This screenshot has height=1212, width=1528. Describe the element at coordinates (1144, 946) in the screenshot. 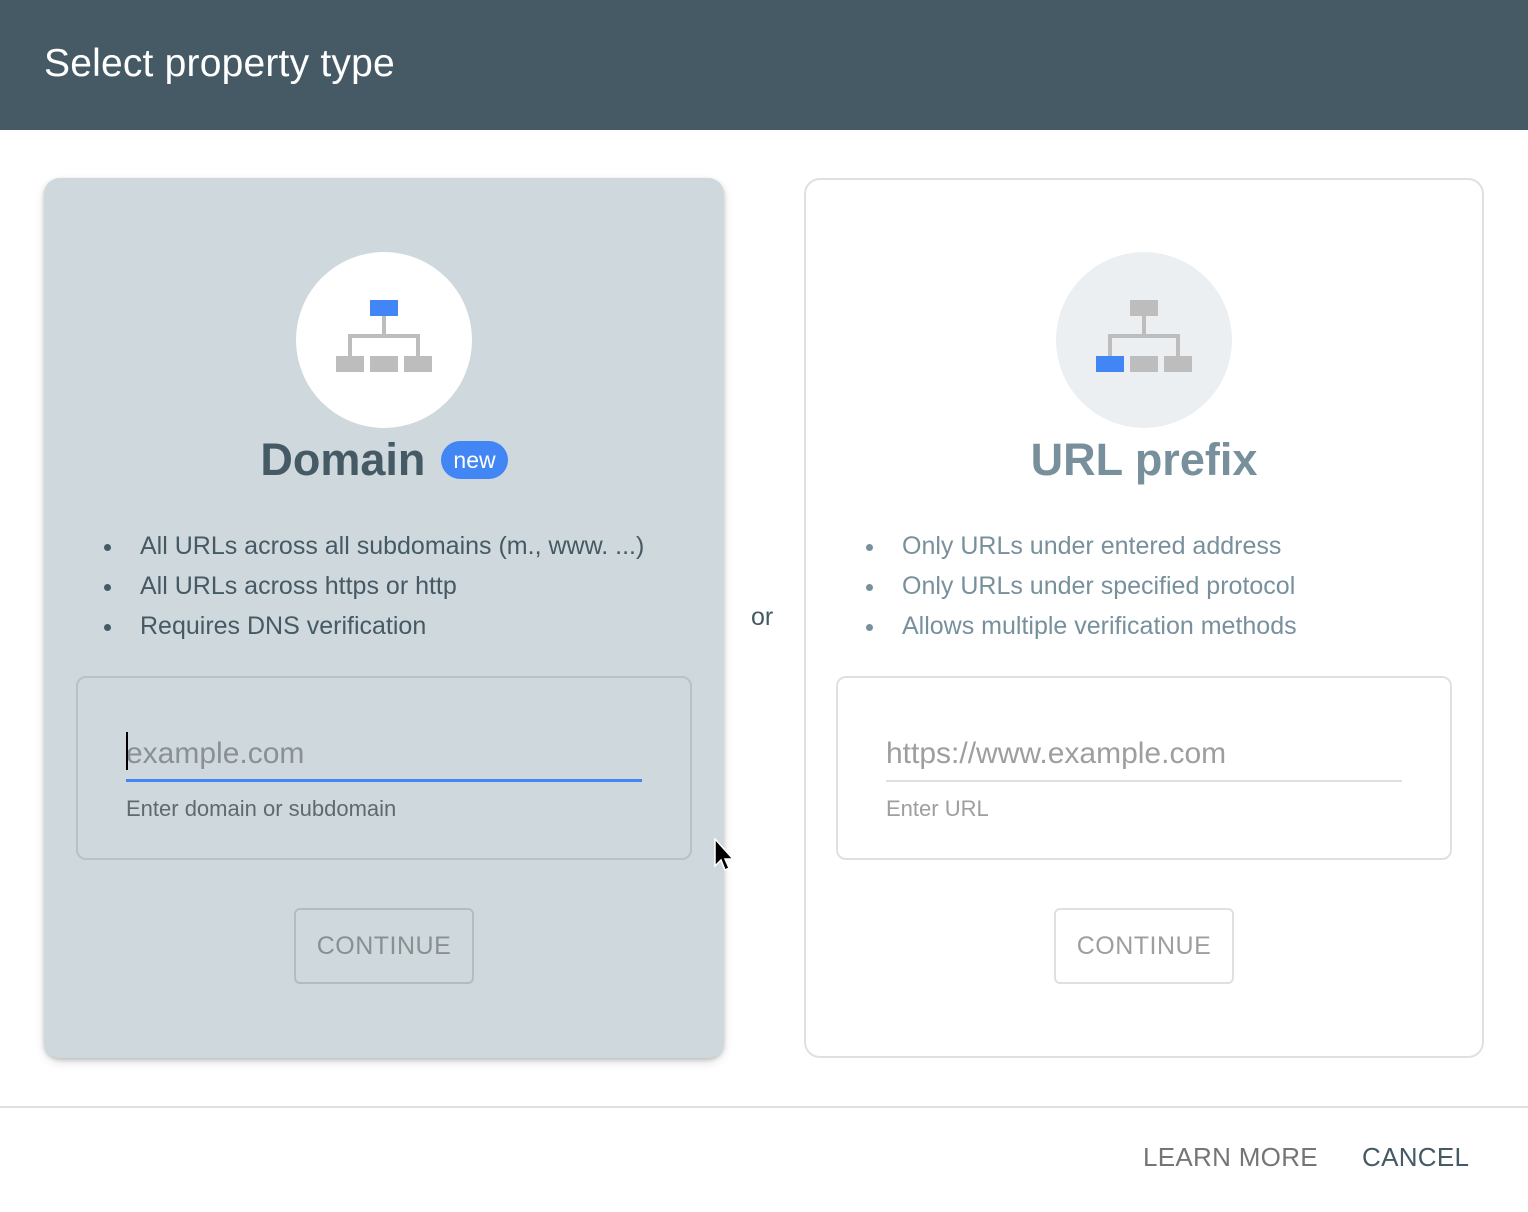

I see `url-prefix-continue-button: CONTINUE` at that location.